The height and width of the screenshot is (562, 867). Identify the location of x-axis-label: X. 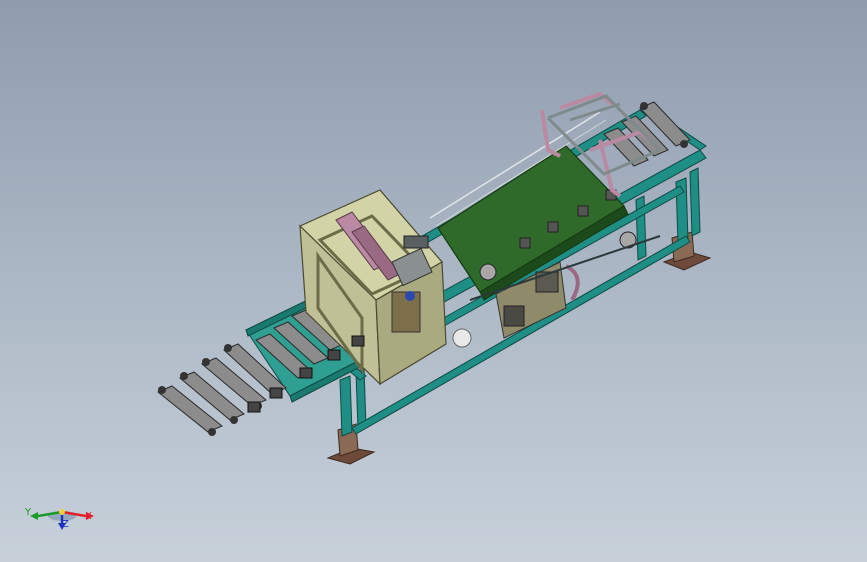
(88, 516).